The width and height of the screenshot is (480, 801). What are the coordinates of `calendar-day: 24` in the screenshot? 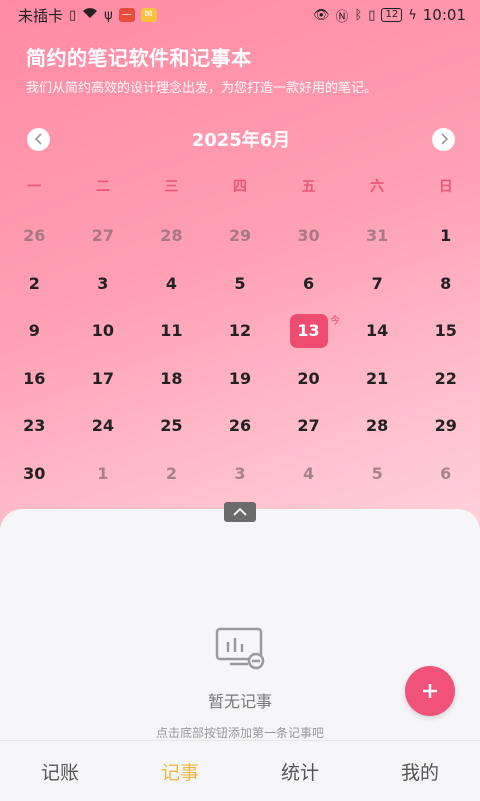 It's located at (103, 426).